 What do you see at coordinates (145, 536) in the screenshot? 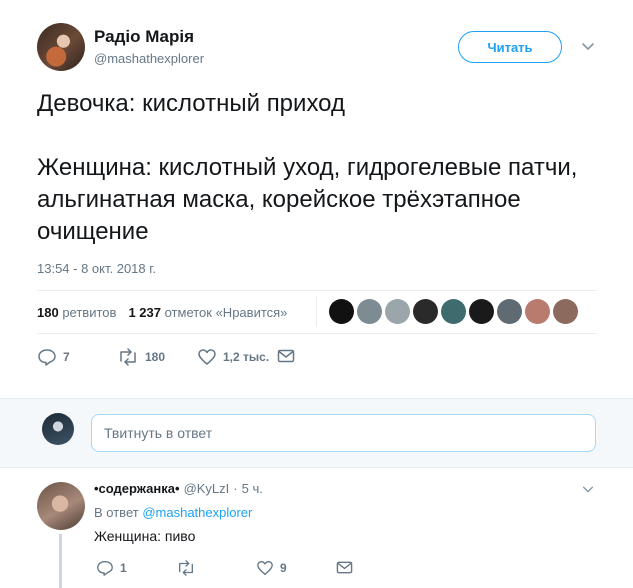
I see `reply-text: Женщина: пиво` at bounding box center [145, 536].